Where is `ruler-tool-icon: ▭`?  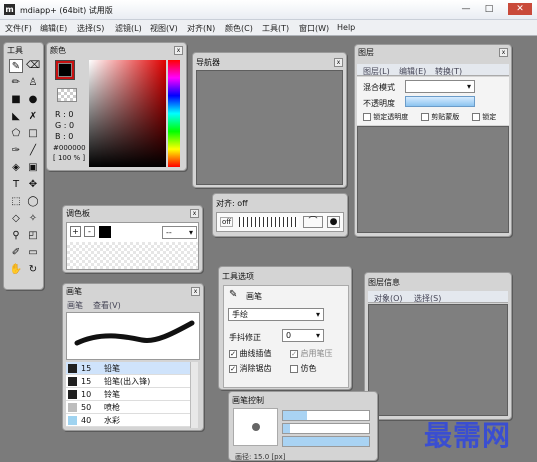 ruler-tool-icon: ▭ is located at coordinates (33, 253).